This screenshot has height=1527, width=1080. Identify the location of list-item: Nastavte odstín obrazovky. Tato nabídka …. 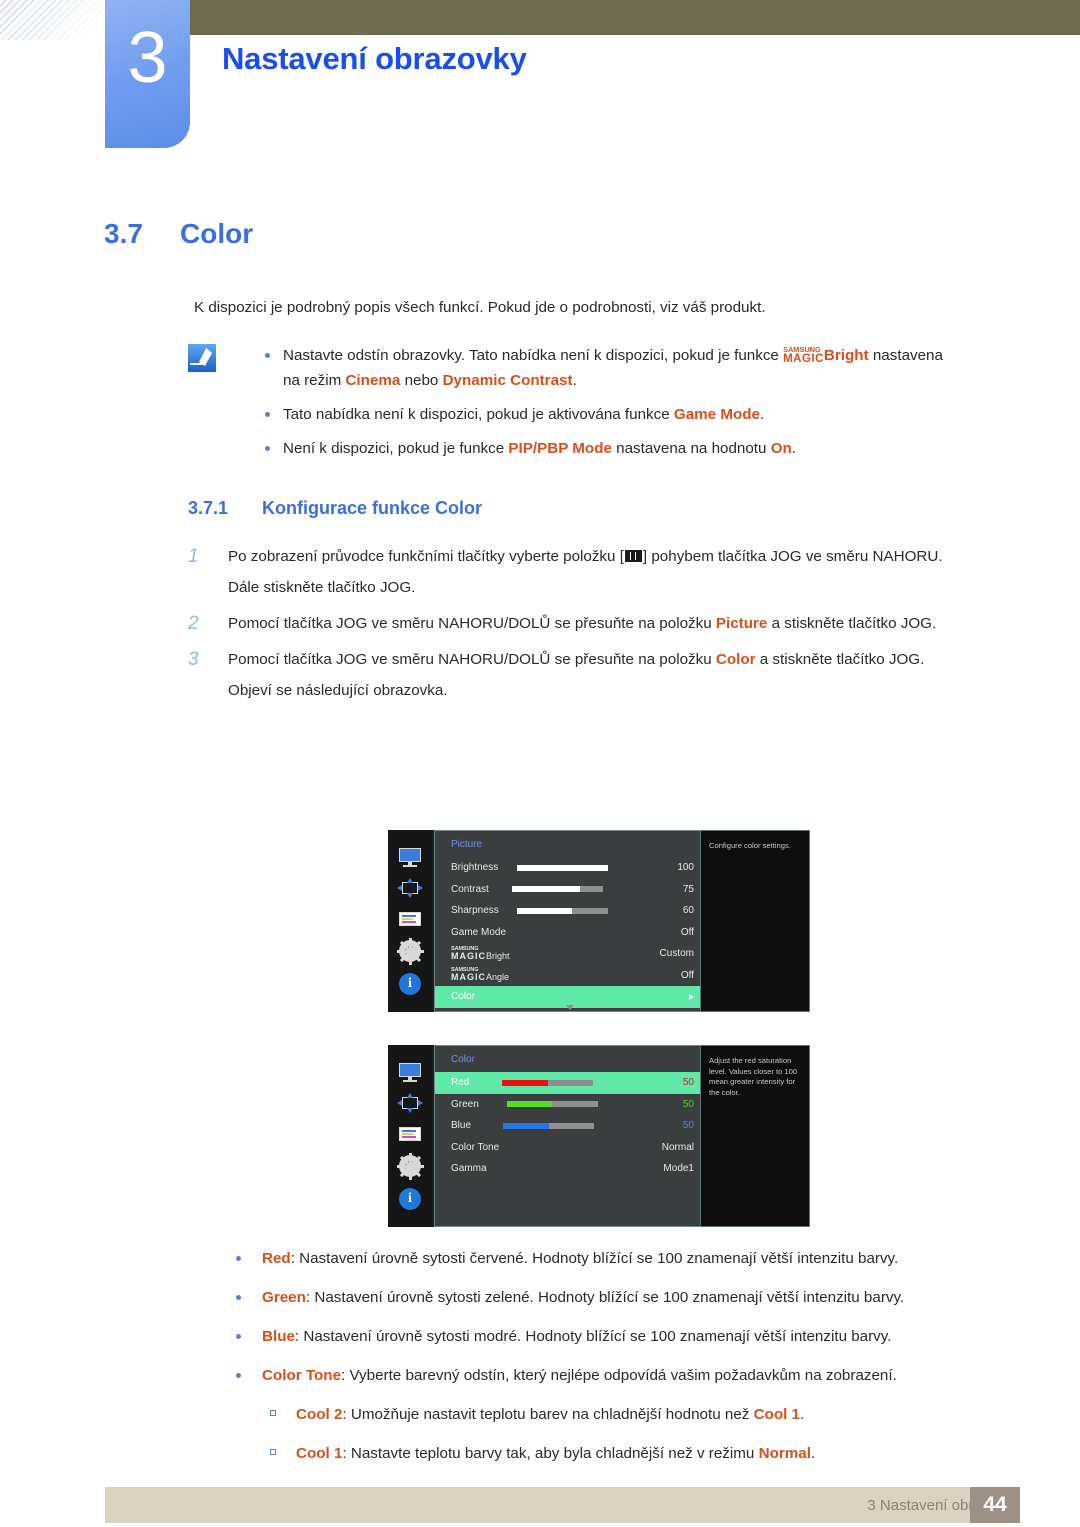
(605, 368).